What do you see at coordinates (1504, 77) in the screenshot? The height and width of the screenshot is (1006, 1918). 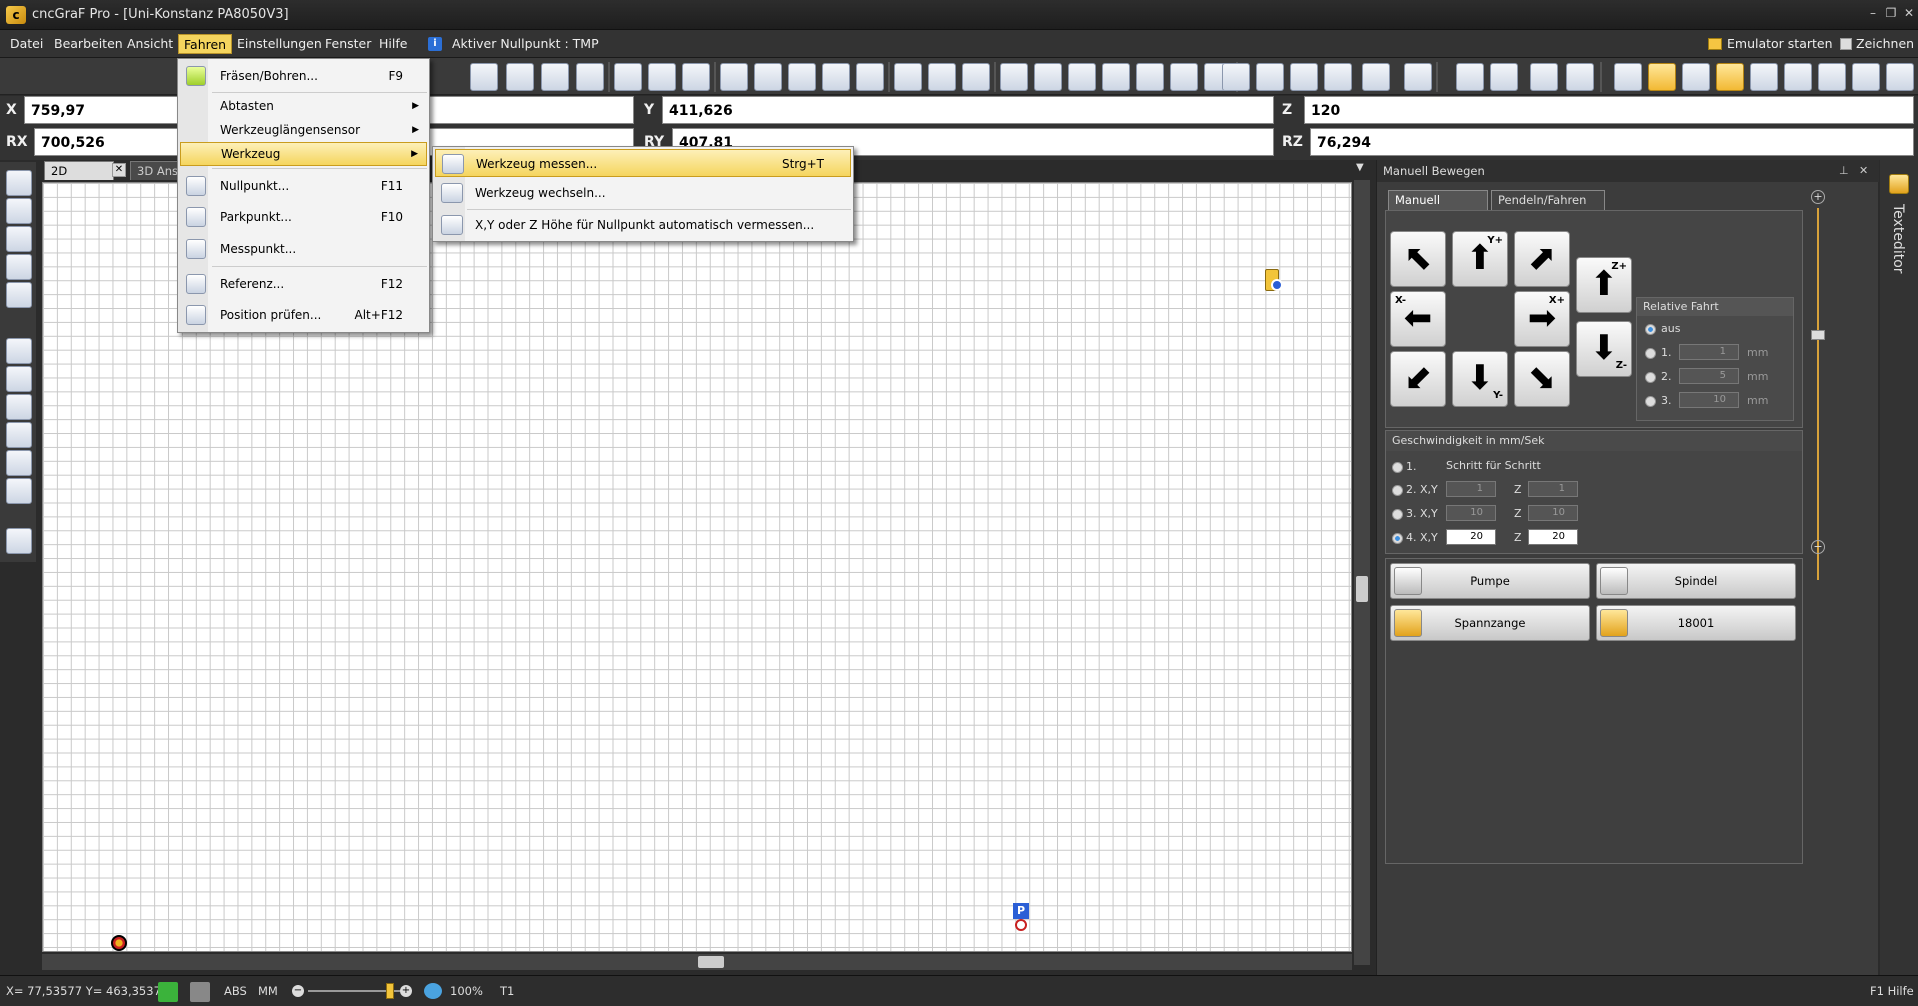 I see `tool-doc2-icon` at bounding box center [1504, 77].